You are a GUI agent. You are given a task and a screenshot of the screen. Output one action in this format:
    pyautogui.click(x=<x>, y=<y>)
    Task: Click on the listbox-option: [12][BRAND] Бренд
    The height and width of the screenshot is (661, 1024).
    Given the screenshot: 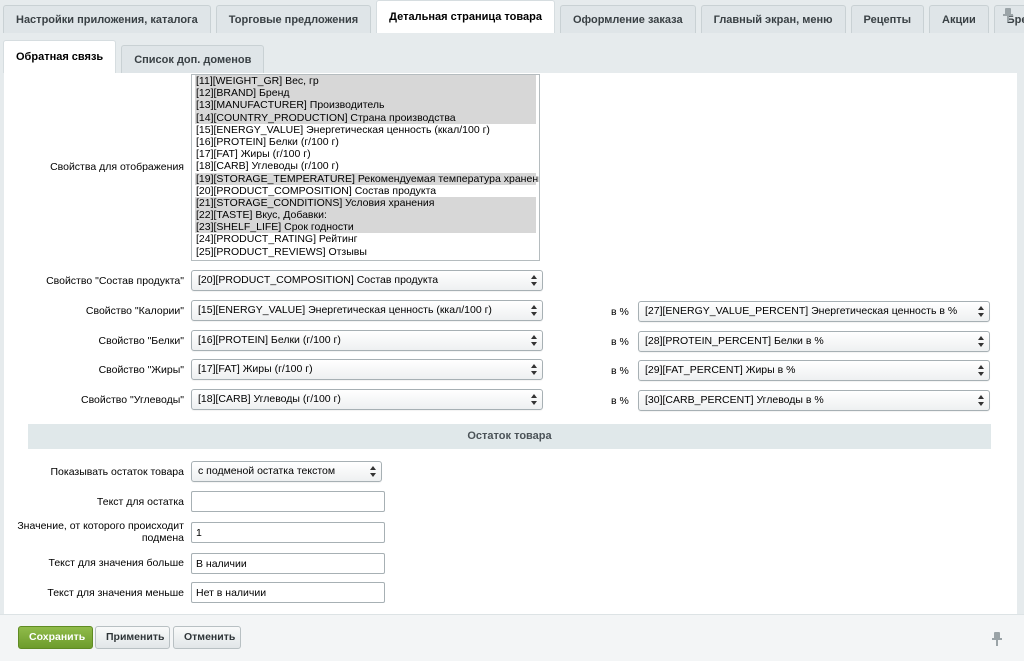 What is the action you would take?
    pyautogui.click(x=365, y=93)
    